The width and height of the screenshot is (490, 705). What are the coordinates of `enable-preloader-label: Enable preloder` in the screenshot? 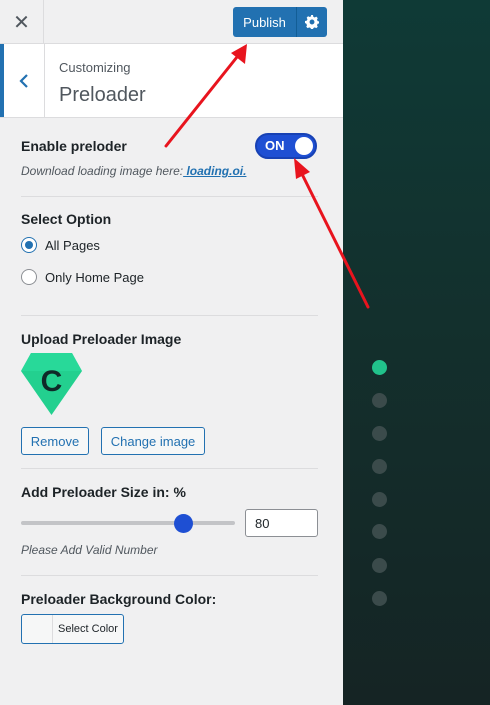 It's located at (74, 146).